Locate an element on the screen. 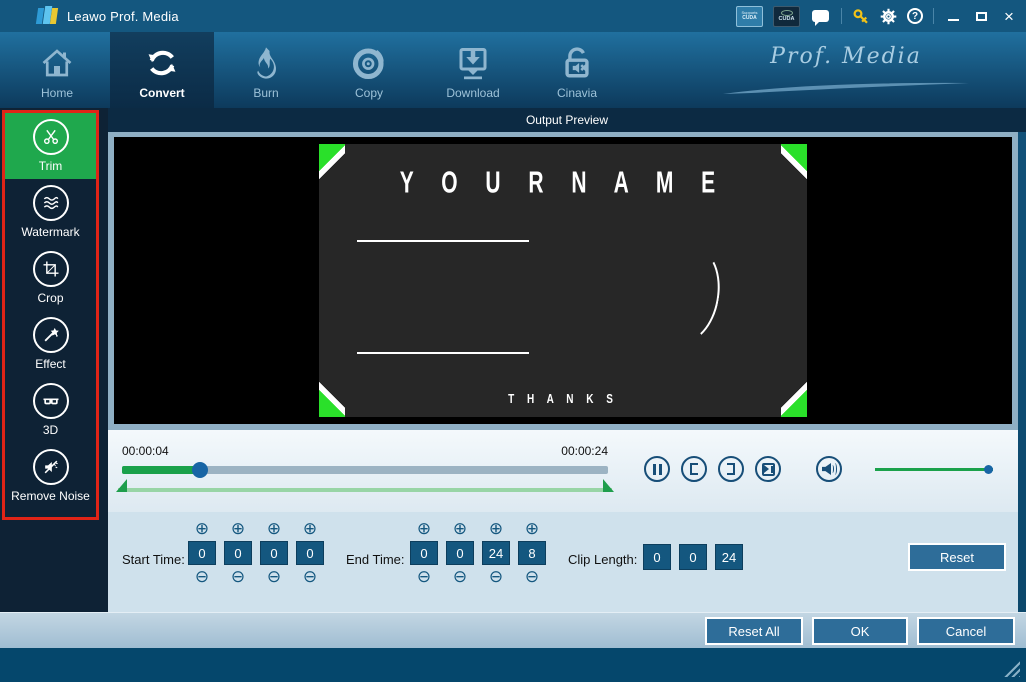 The image size is (1026, 682). set-end-button is located at coordinates (731, 469).